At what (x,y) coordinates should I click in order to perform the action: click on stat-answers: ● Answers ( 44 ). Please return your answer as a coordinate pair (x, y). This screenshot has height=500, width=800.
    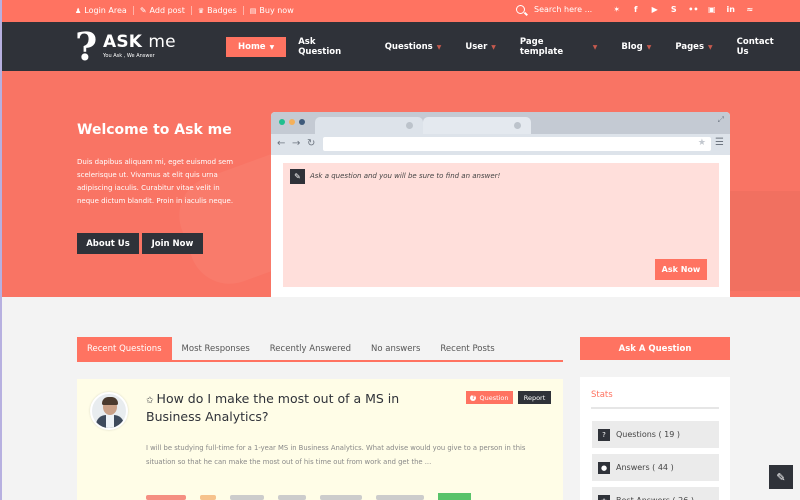
    Looking at the image, I should click on (655, 467).